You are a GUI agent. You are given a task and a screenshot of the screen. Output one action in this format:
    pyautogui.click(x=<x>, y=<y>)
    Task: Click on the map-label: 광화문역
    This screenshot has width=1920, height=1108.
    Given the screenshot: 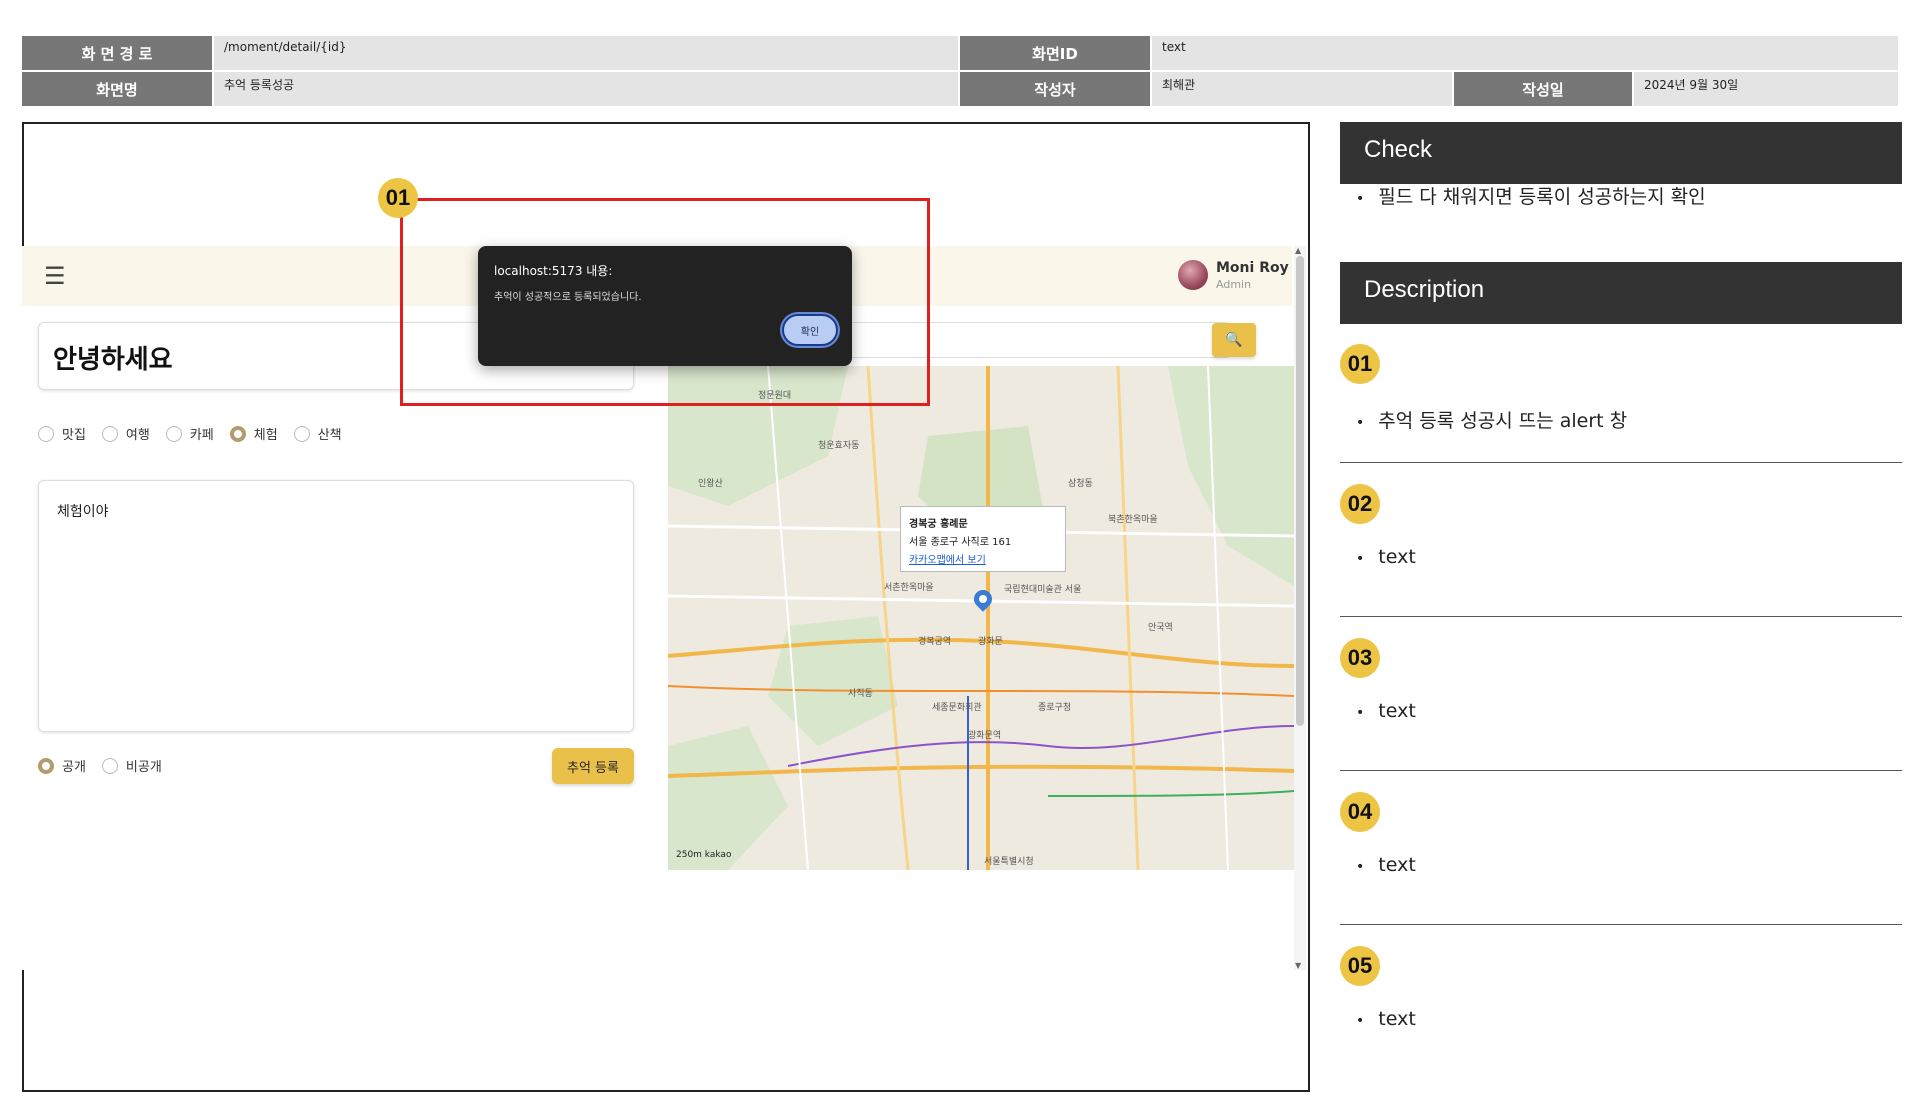 What is the action you would take?
    pyautogui.click(x=985, y=736)
    